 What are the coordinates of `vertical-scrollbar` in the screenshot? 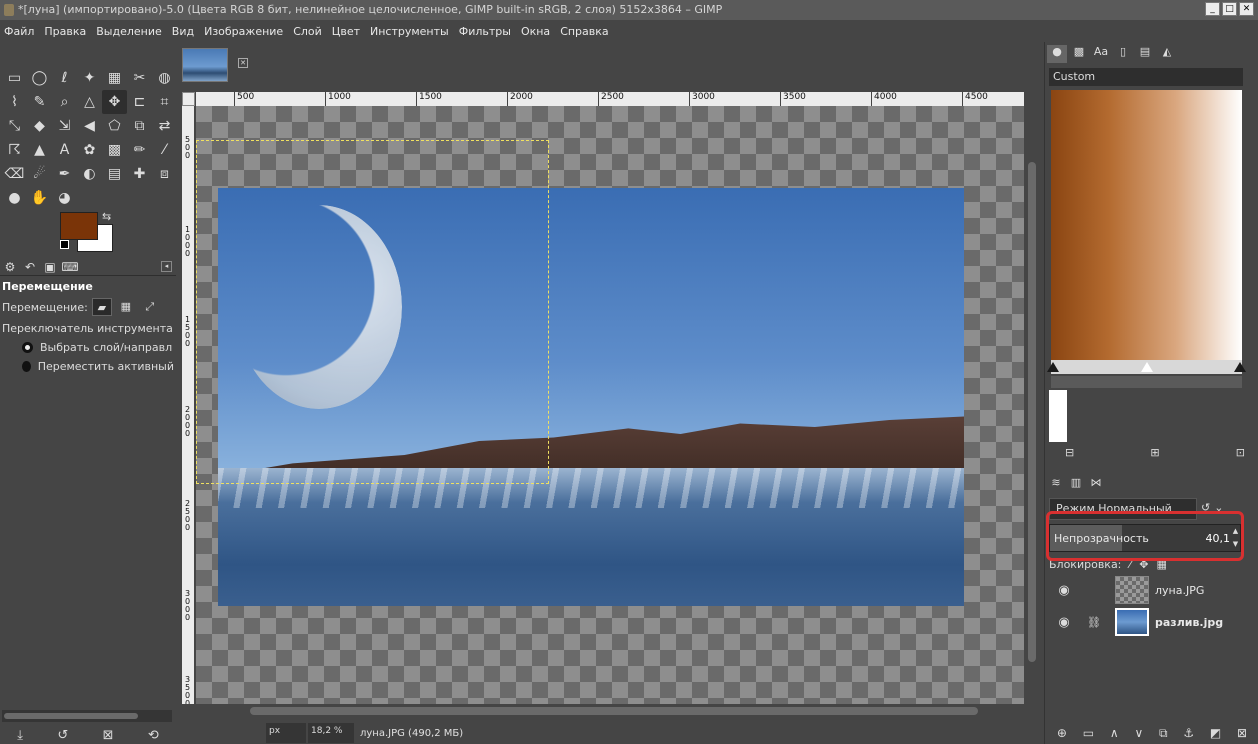 It's located at (1032, 405).